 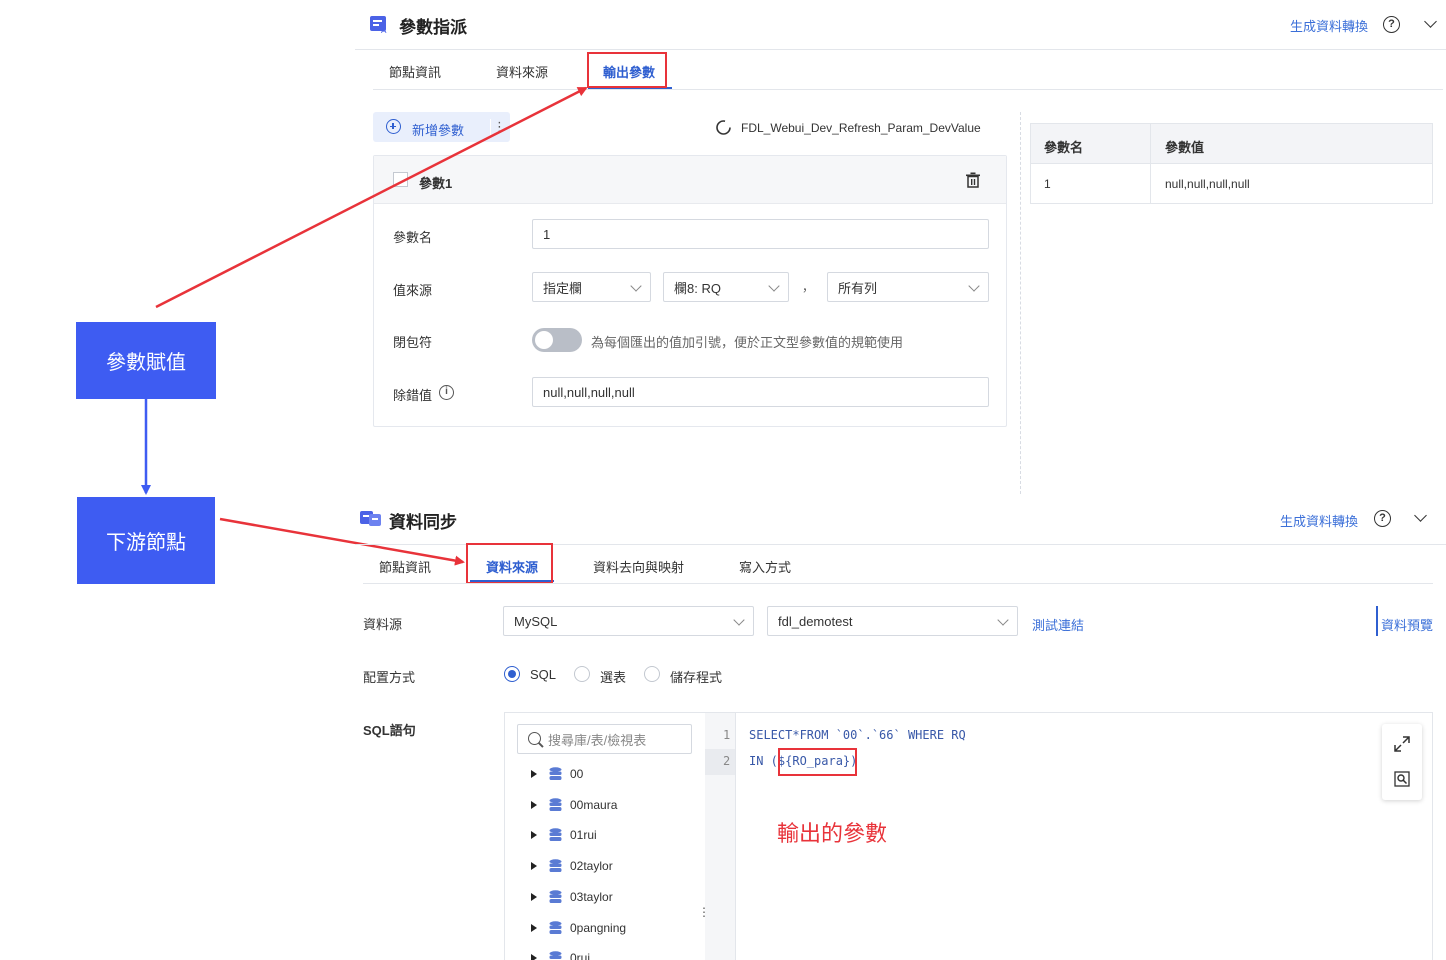 I want to click on tree-item-label: 0rui, so click(x=580, y=955).